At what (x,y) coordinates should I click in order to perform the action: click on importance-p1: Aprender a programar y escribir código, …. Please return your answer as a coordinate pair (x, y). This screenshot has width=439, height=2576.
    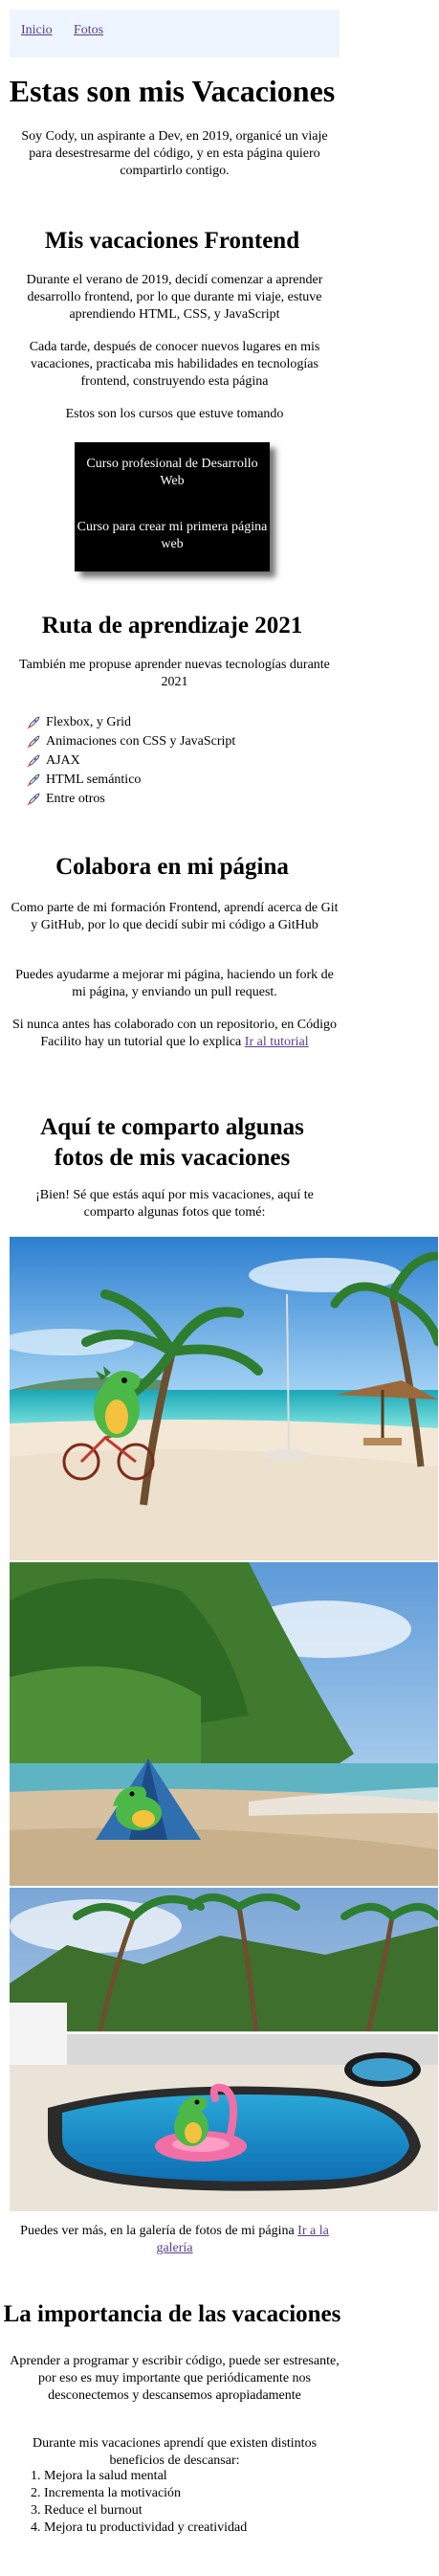
    Looking at the image, I should click on (175, 2378).